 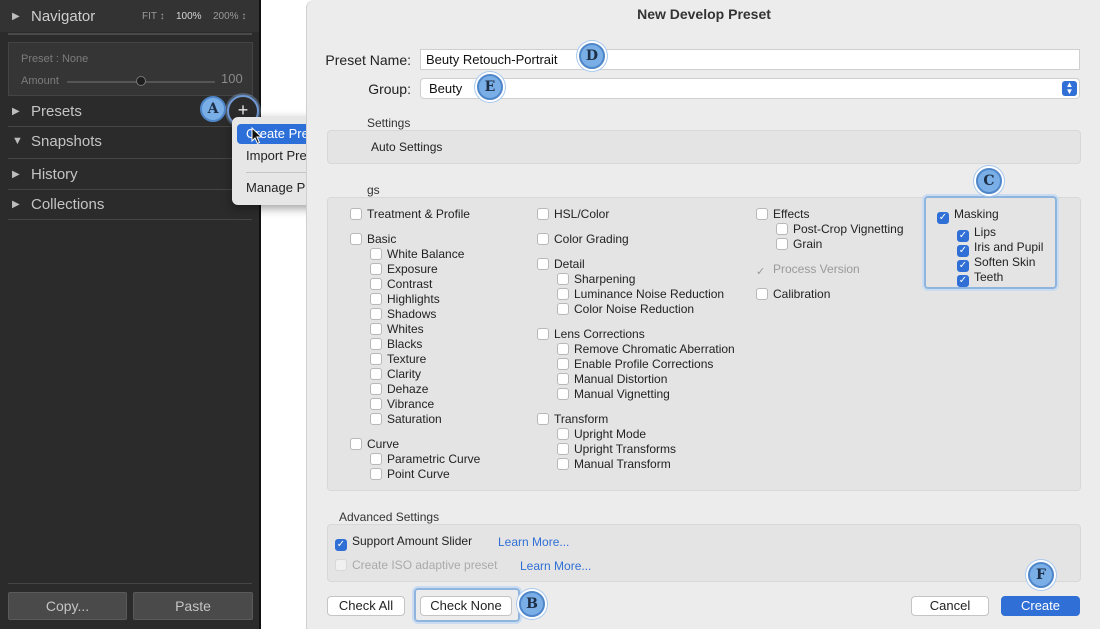 What do you see at coordinates (750, 59) in the screenshot?
I see `preset-name-input: Beuty Retouch-Portrait` at bounding box center [750, 59].